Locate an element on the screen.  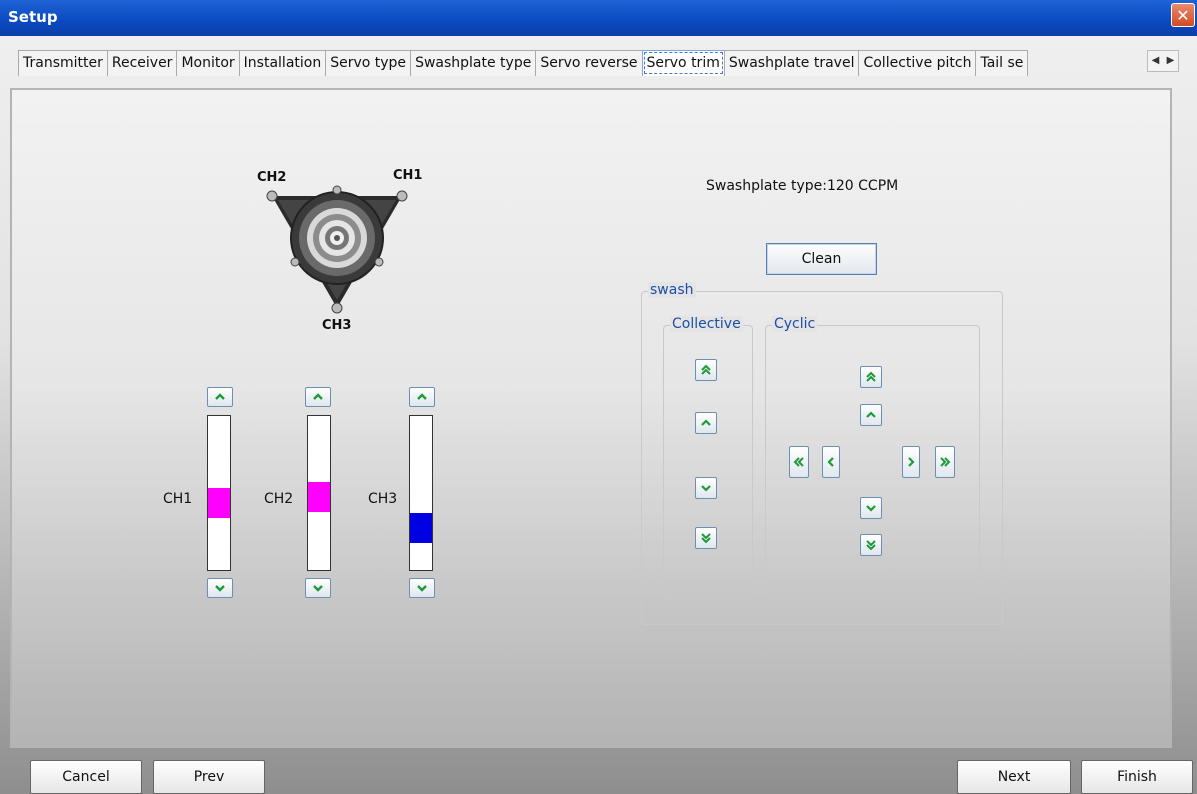
title-bar: Setup ✕ is located at coordinates (598, 18).